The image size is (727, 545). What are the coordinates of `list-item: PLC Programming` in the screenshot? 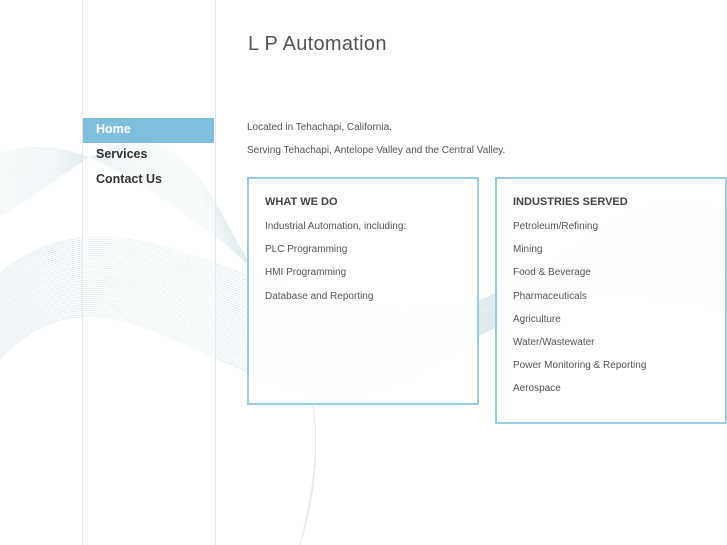 It's located at (306, 250).